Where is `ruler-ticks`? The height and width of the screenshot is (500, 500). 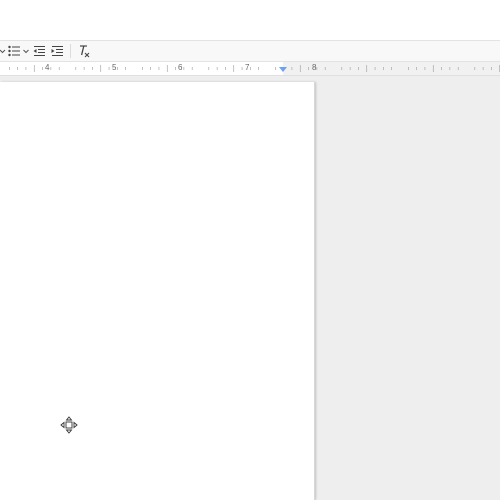
ruler-ticks is located at coordinates (254, 68).